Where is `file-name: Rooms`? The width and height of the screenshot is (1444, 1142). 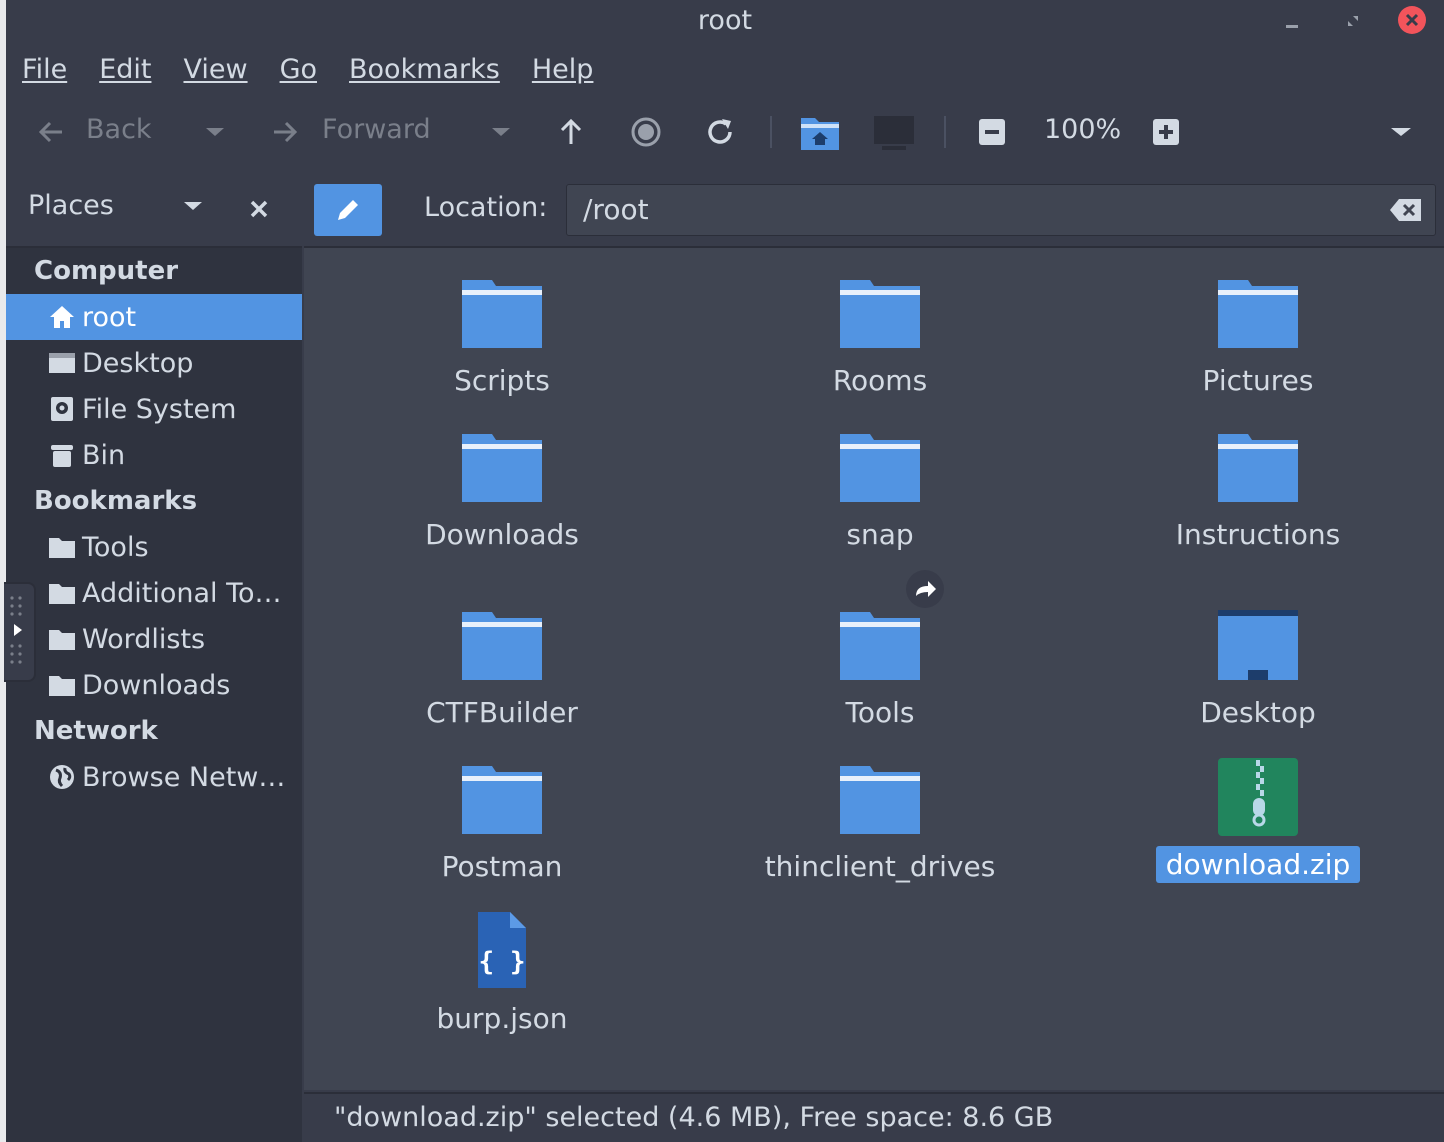 file-name: Rooms is located at coordinates (880, 380).